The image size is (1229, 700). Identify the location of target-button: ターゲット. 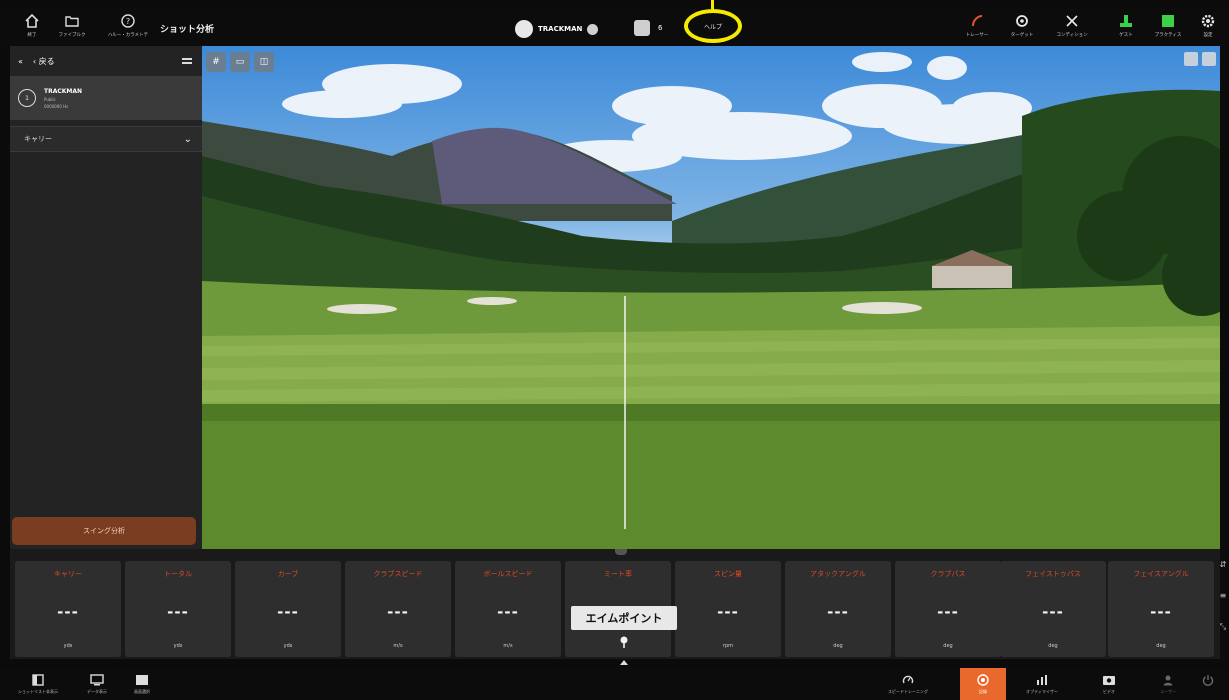
(1022, 27).